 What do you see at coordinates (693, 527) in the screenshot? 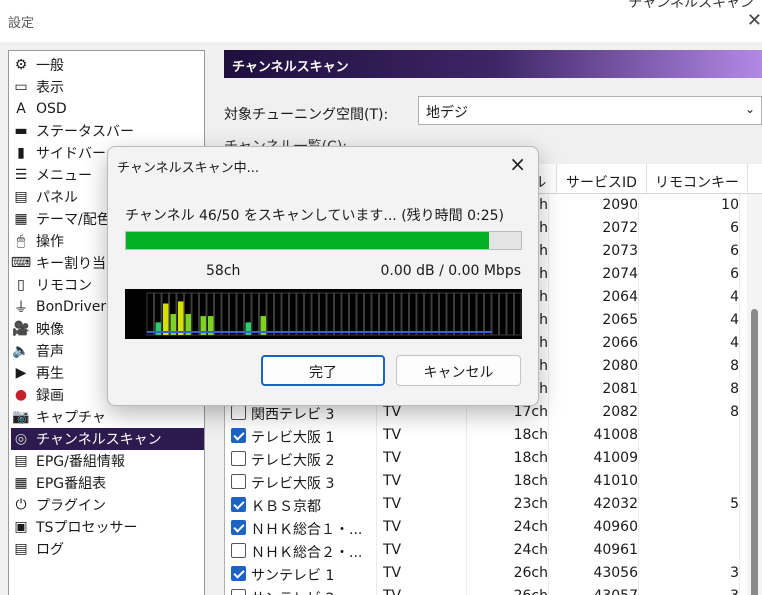
I see `cell-key` at bounding box center [693, 527].